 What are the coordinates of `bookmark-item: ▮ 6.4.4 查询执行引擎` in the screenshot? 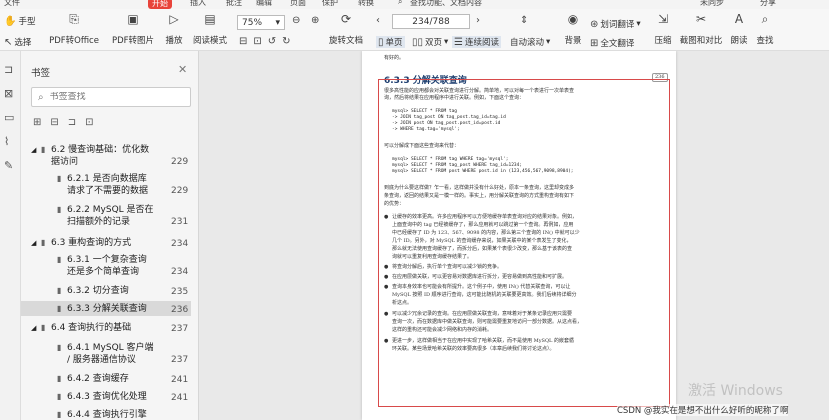 It's located at (106, 413).